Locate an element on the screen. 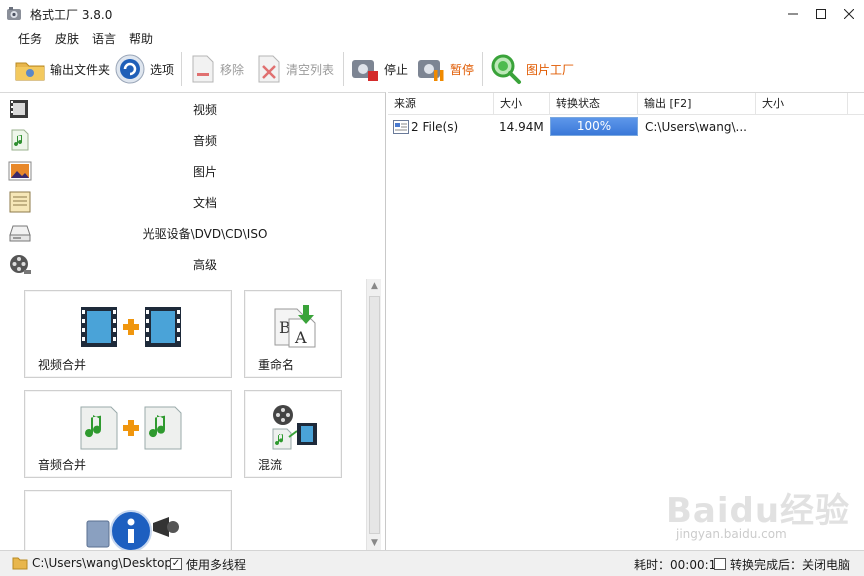 This screenshot has height=576, width=864. watermark-url: jingyan.baidu.com is located at coordinates (731, 534).